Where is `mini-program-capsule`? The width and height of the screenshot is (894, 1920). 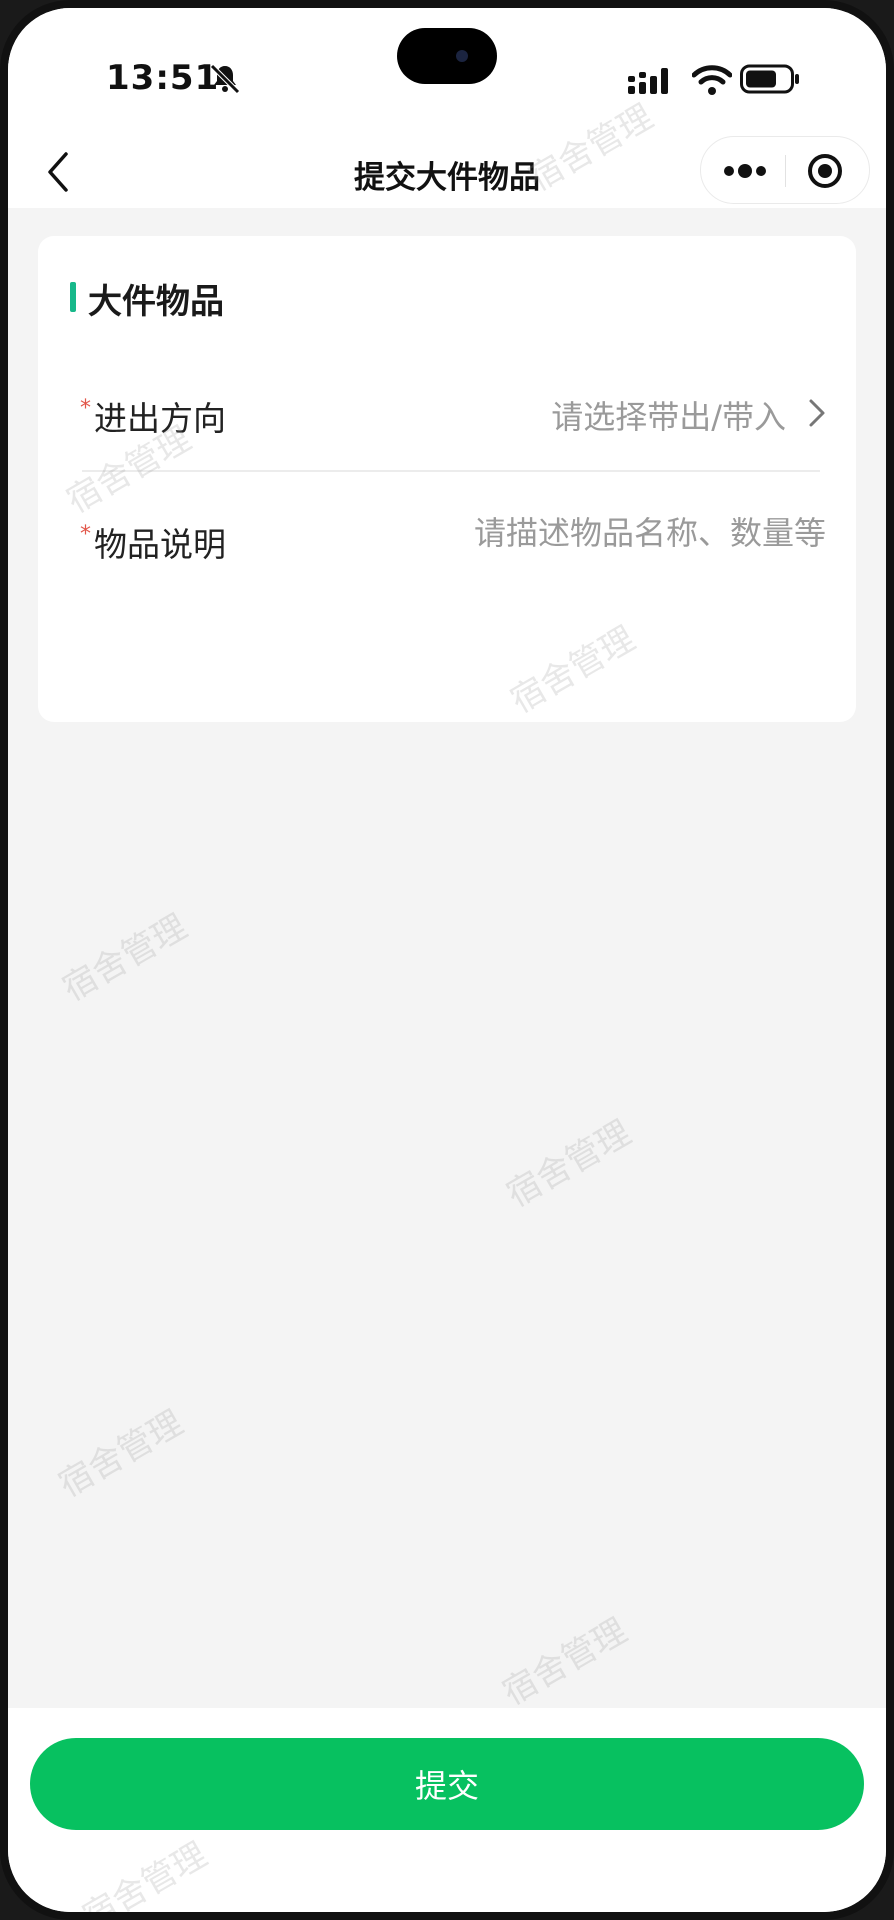
mini-program-capsule is located at coordinates (785, 170).